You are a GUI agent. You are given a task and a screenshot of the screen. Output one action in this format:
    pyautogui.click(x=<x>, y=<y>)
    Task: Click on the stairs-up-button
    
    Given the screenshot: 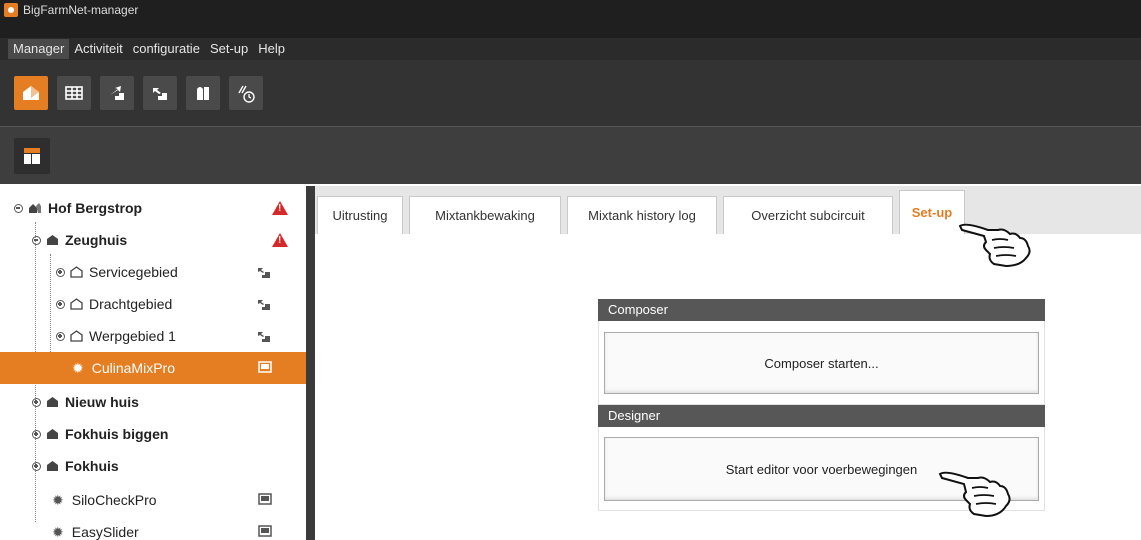 What is the action you would take?
    pyautogui.click(x=117, y=93)
    